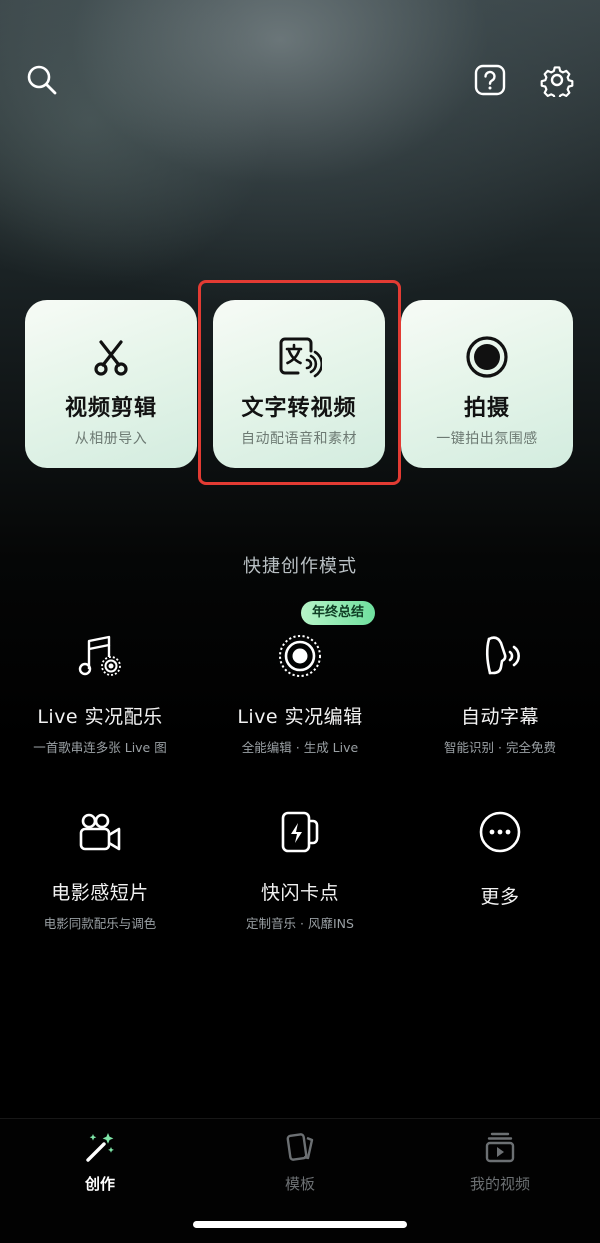 The image size is (600, 1243). Describe the element at coordinates (111, 357) in the screenshot. I see `scissors-icon` at that location.